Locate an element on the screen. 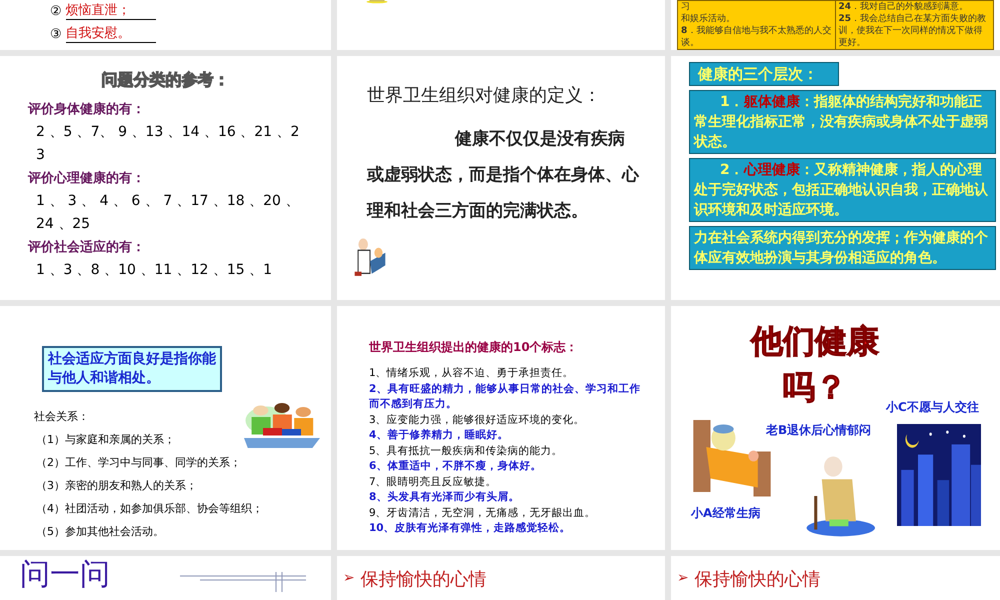  picture-caption: 小C不愿与人交往 is located at coordinates (932, 407).